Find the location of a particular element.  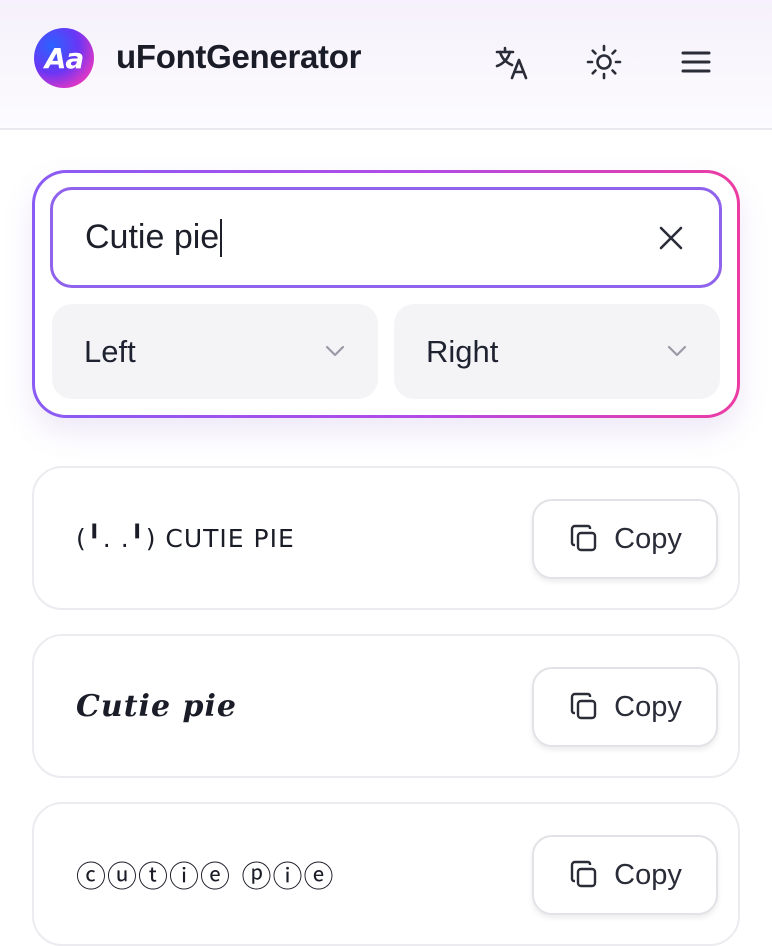

left-decoration-select: Left is located at coordinates (215, 351).